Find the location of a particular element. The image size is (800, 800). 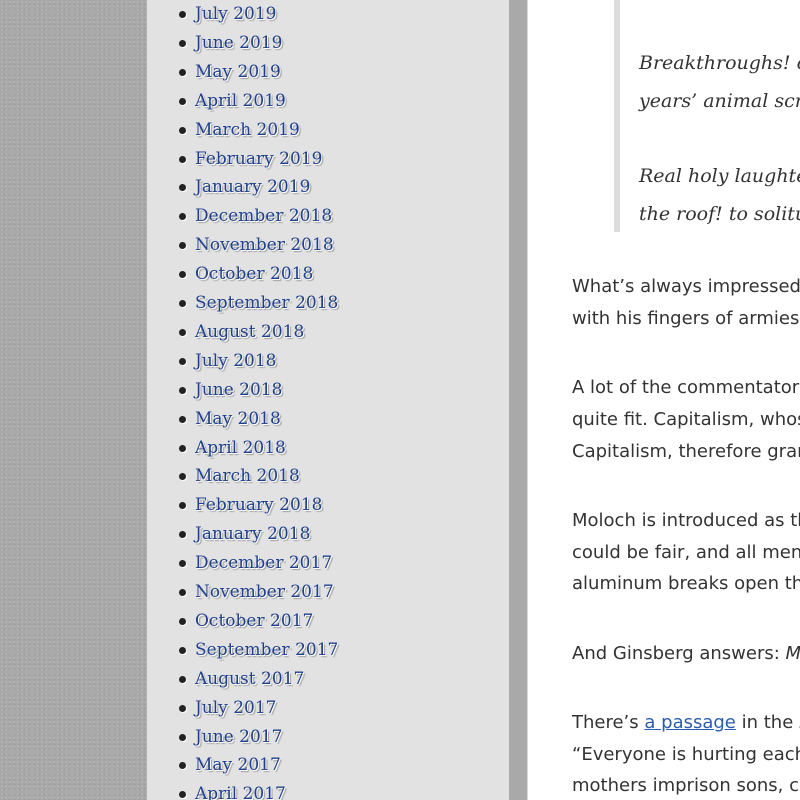

paragraph-line: There’s a passage in the P is located at coordinates (686, 722).